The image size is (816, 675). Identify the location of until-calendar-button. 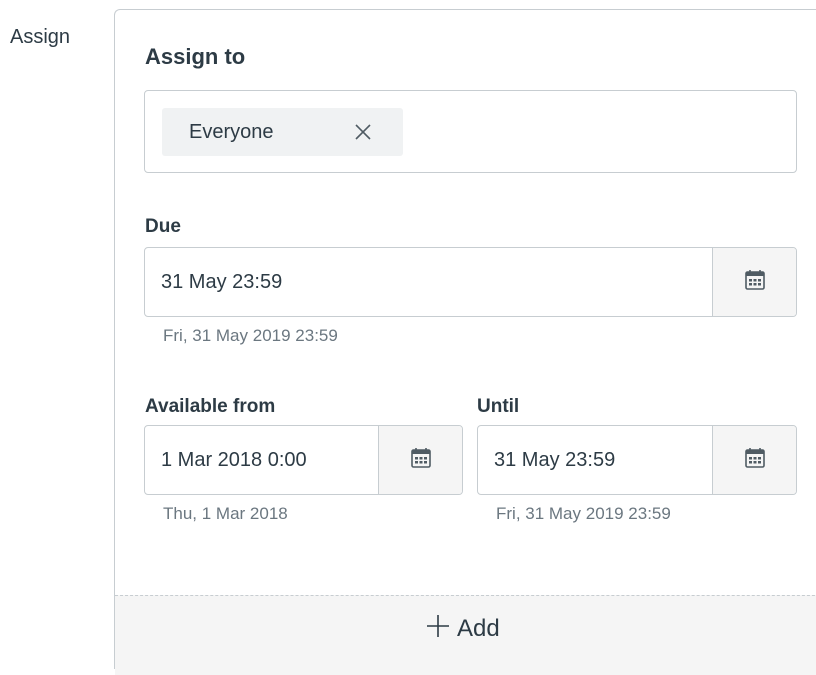
(754, 460).